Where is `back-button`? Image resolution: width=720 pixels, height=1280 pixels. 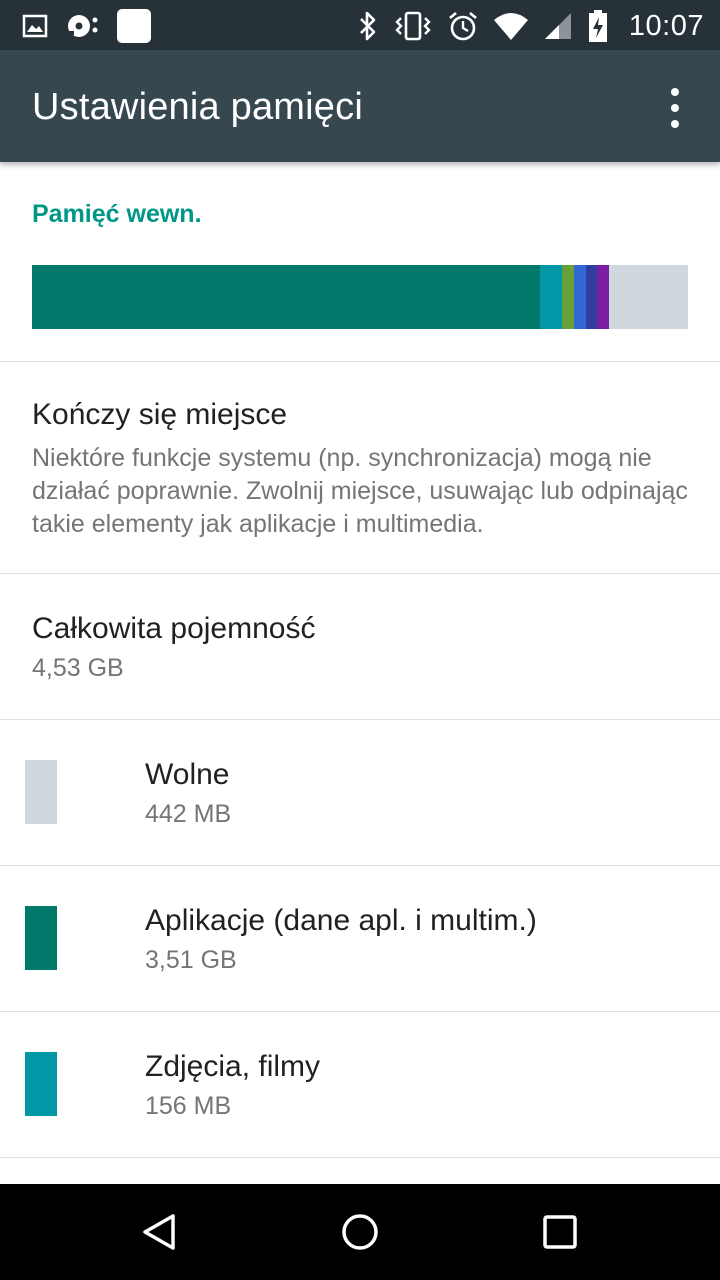 back-button is located at coordinates (160, 1232).